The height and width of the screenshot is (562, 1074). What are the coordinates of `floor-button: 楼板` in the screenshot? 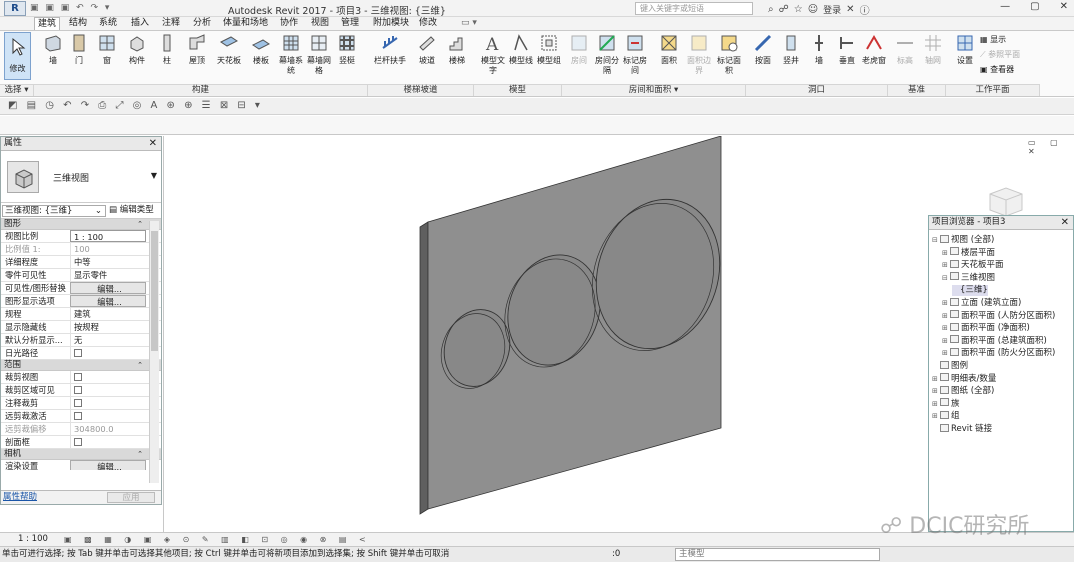 It's located at (261, 57).